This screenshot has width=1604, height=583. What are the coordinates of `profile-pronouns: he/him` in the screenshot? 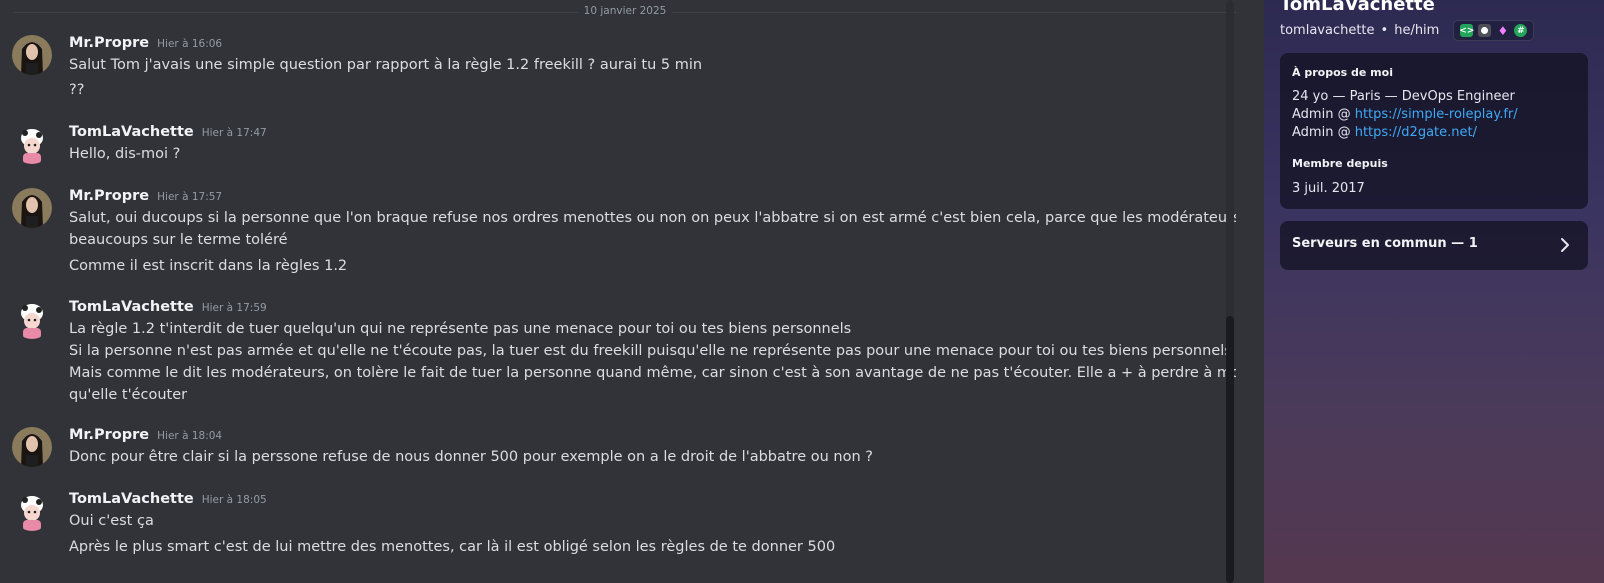 It's located at (1417, 30).